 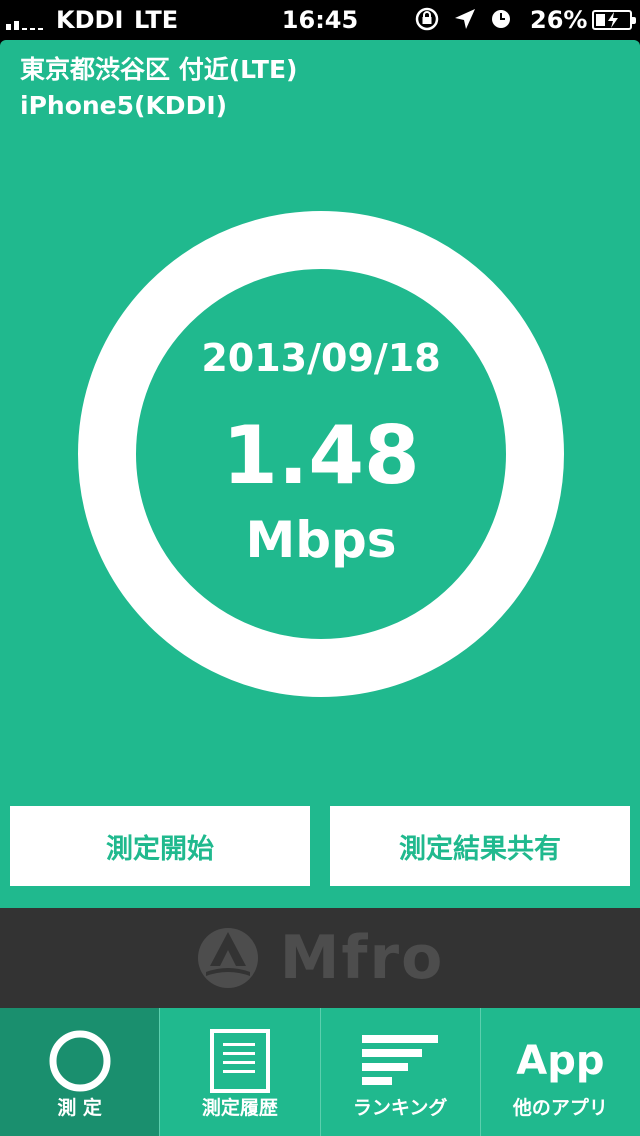 I want to click on device-label: iPhone5(KDDI), so click(x=124, y=105).